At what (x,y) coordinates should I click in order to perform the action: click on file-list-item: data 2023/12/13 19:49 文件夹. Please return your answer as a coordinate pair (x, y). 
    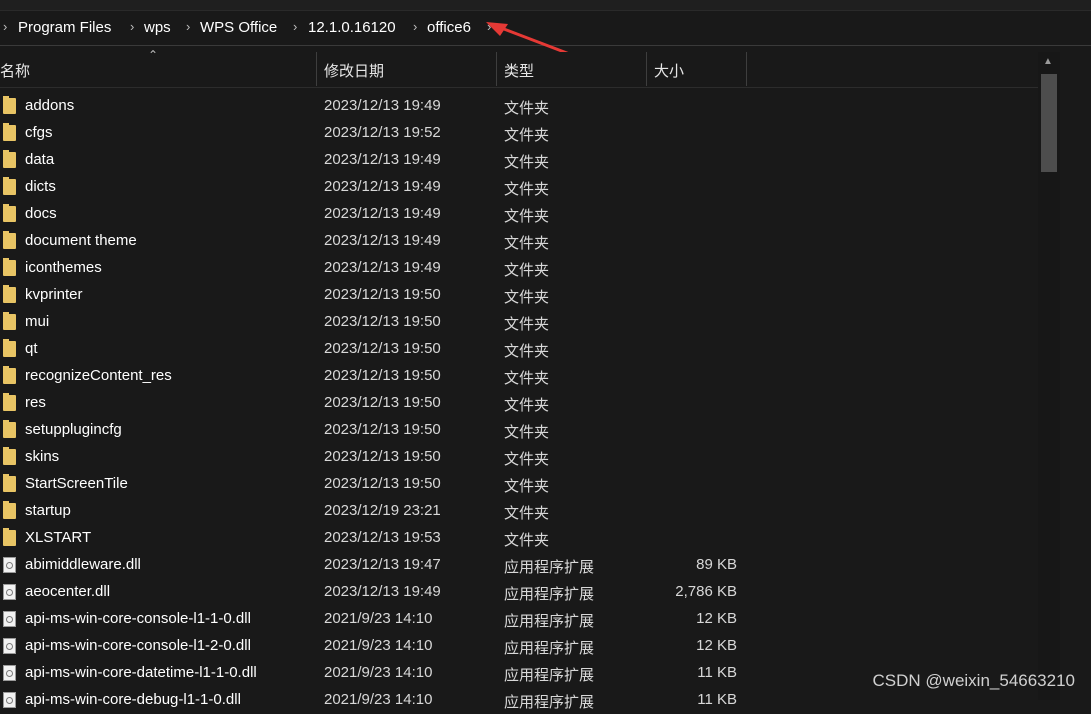
    Looking at the image, I should click on (519, 160).